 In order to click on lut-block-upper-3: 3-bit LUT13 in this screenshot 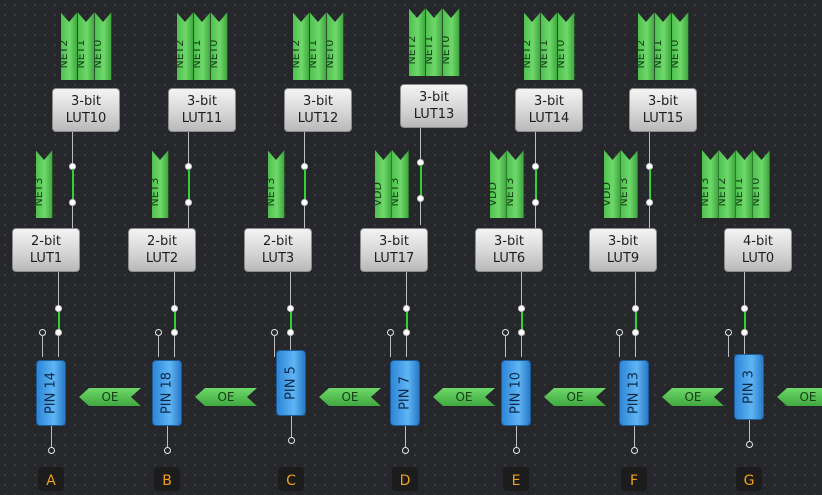, I will do `click(434, 106)`.